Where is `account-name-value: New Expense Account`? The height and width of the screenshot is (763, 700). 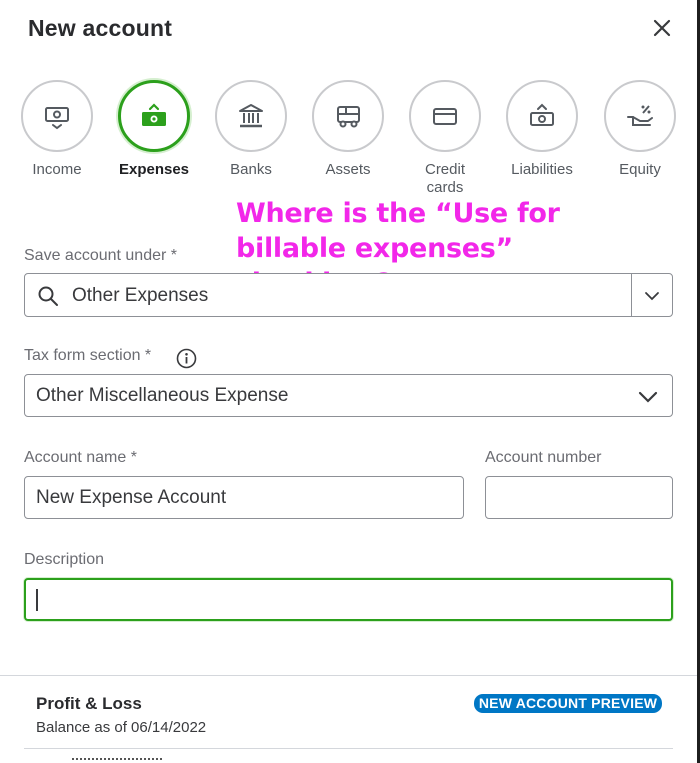 account-name-value: New Expense Account is located at coordinates (131, 497).